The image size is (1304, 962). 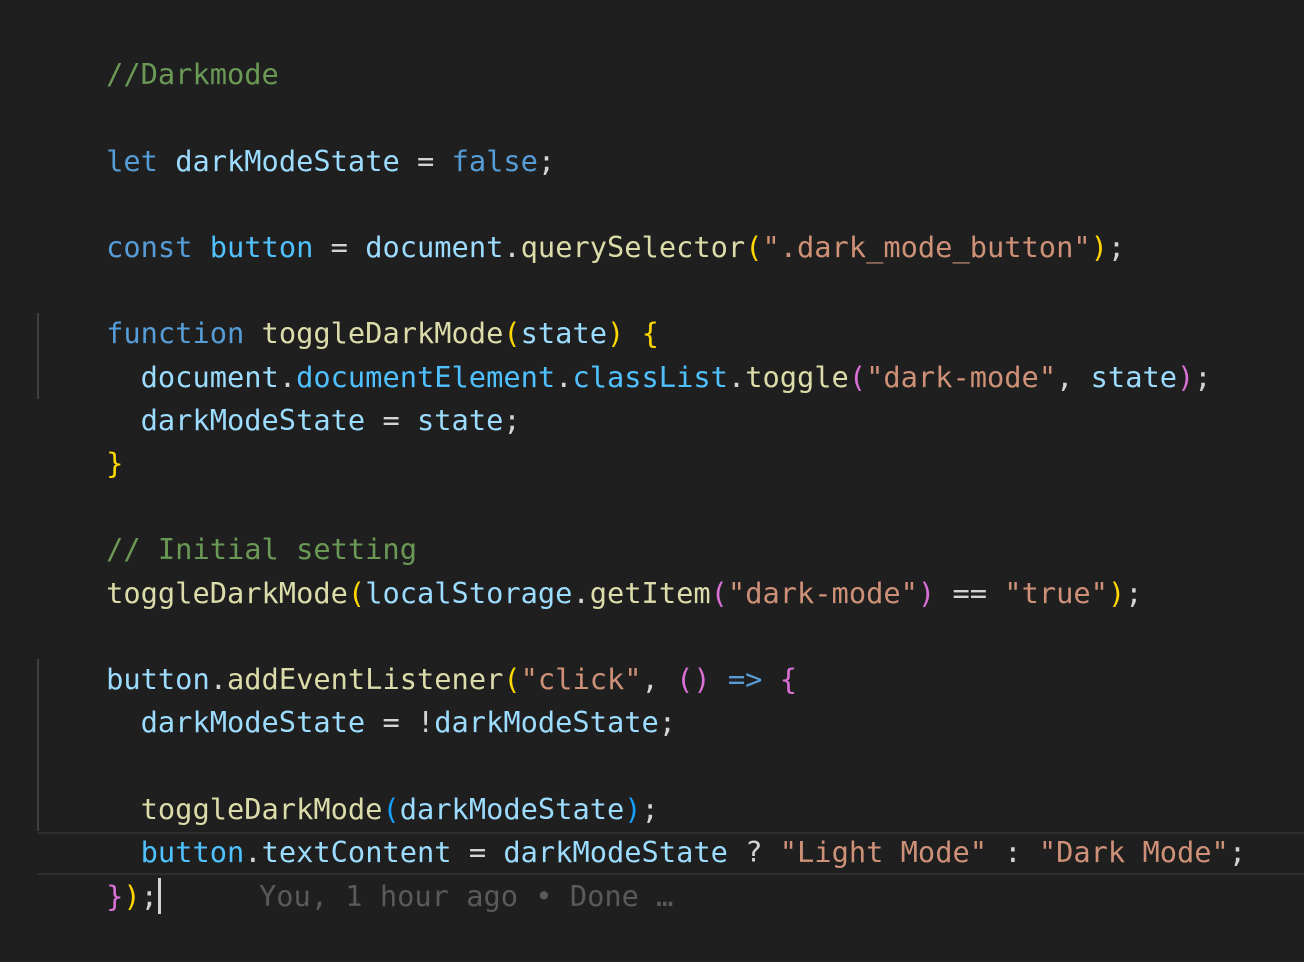 I want to click on code-line-8: // Initial setting, so click(x=227, y=525).